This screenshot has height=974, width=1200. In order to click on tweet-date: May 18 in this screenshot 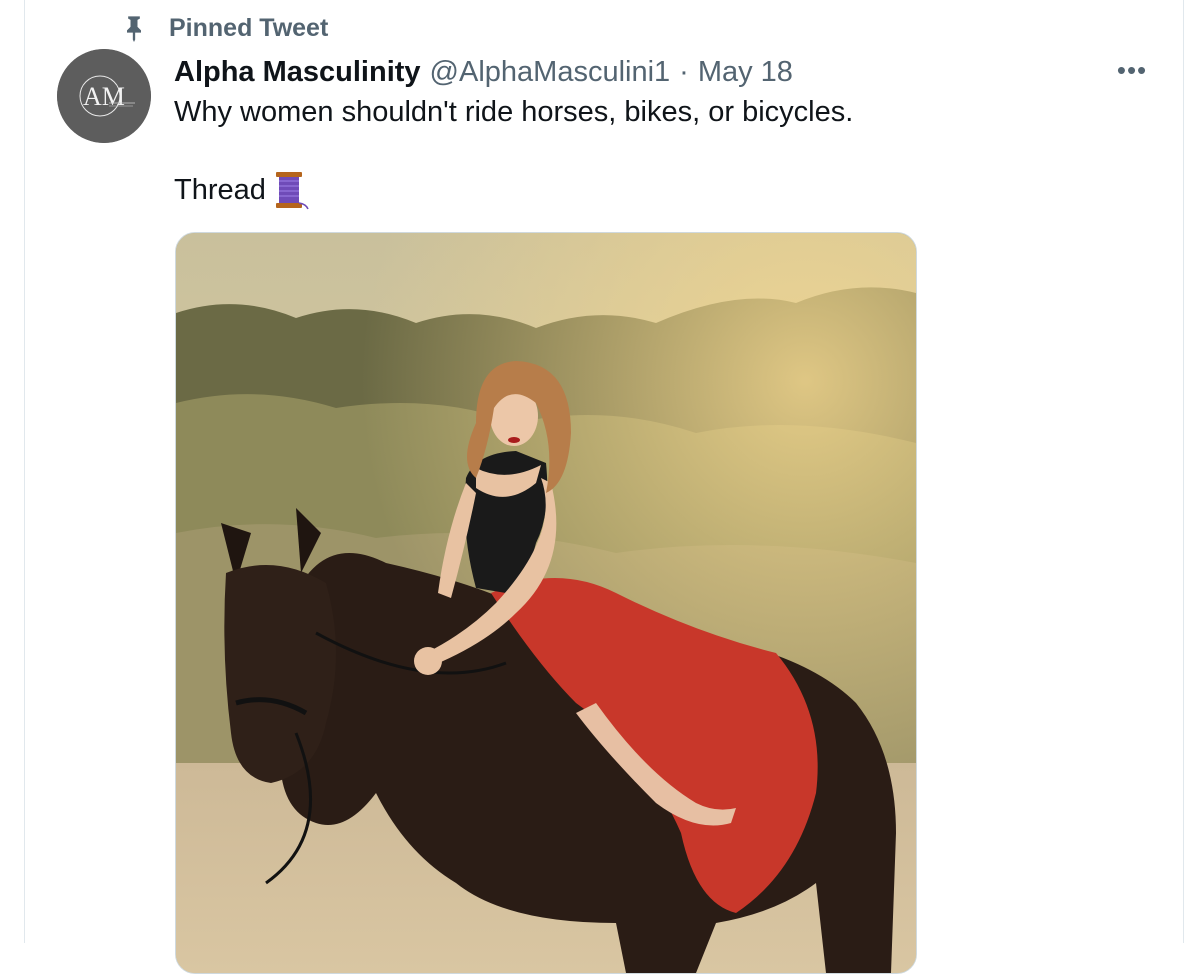, I will do `click(745, 72)`.